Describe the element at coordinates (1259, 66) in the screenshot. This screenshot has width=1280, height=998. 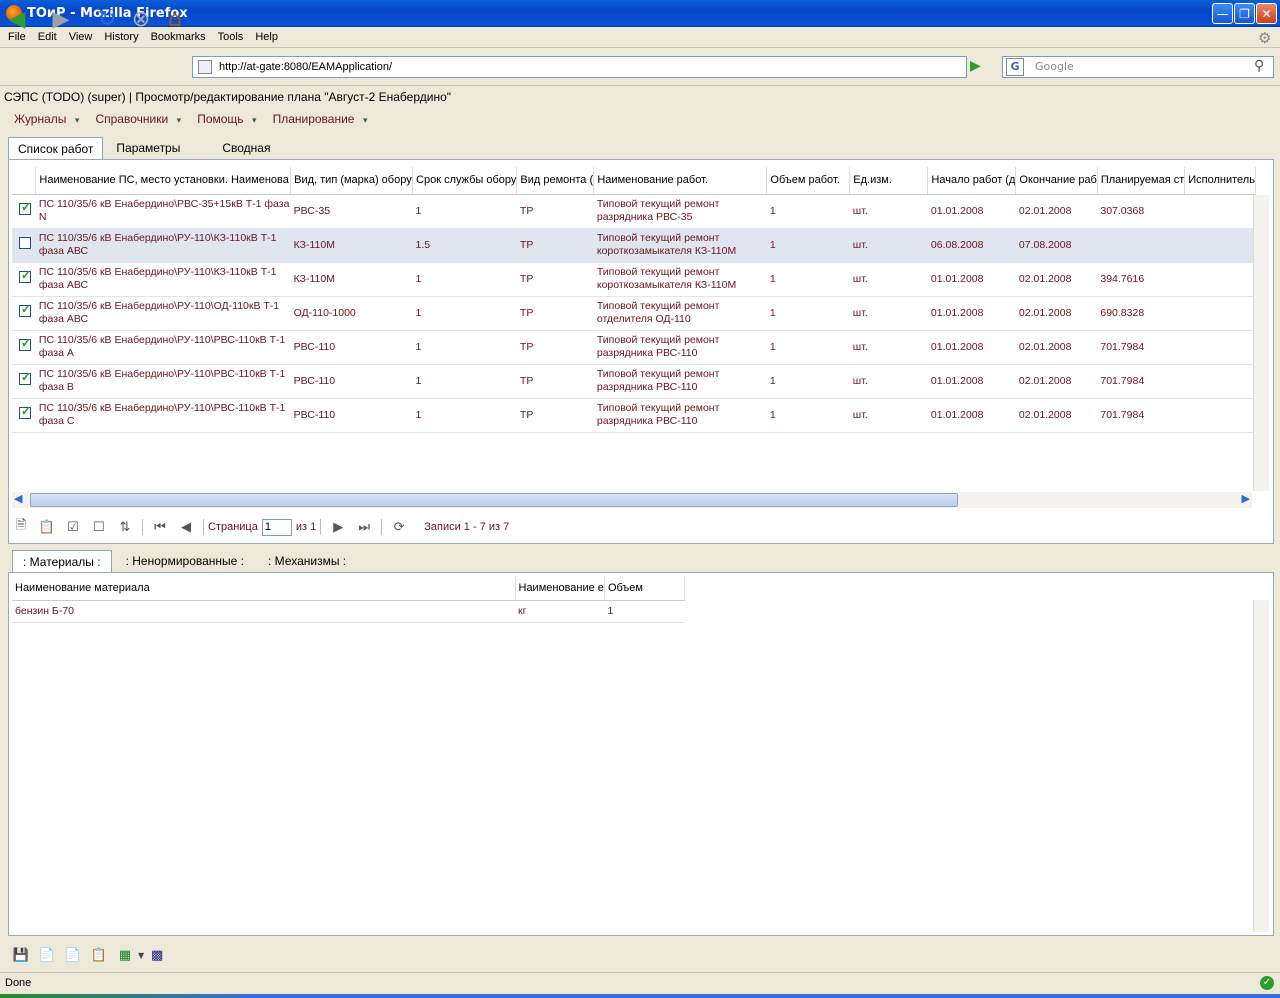
I see `search-icon: ⚲` at that location.